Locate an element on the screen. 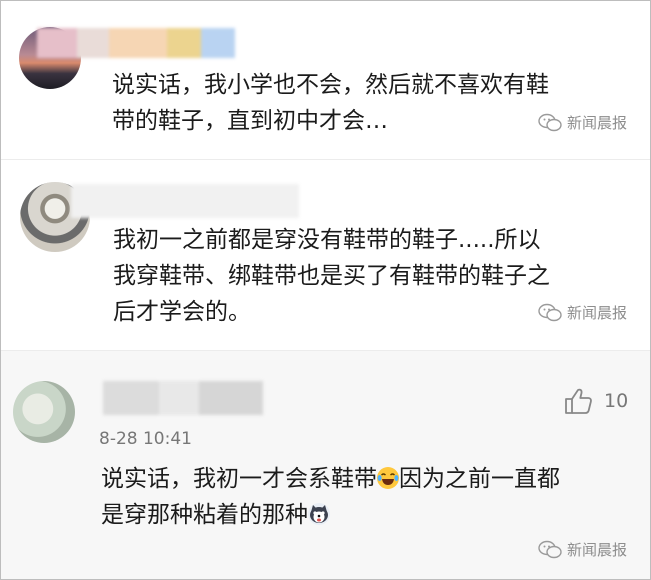 The image size is (651, 580). comment-text-line: 说实话，我初一才会系鞋带 因为之前一直都 is located at coordinates (330, 479).